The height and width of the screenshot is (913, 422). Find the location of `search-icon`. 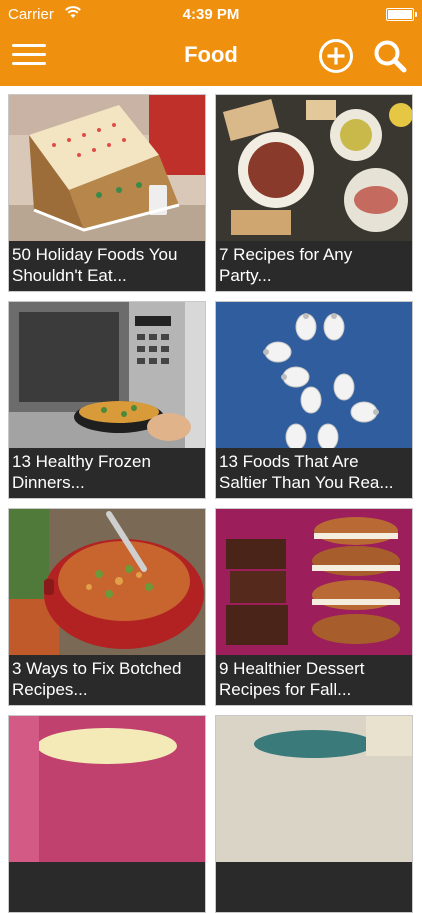

search-icon is located at coordinates (390, 56).